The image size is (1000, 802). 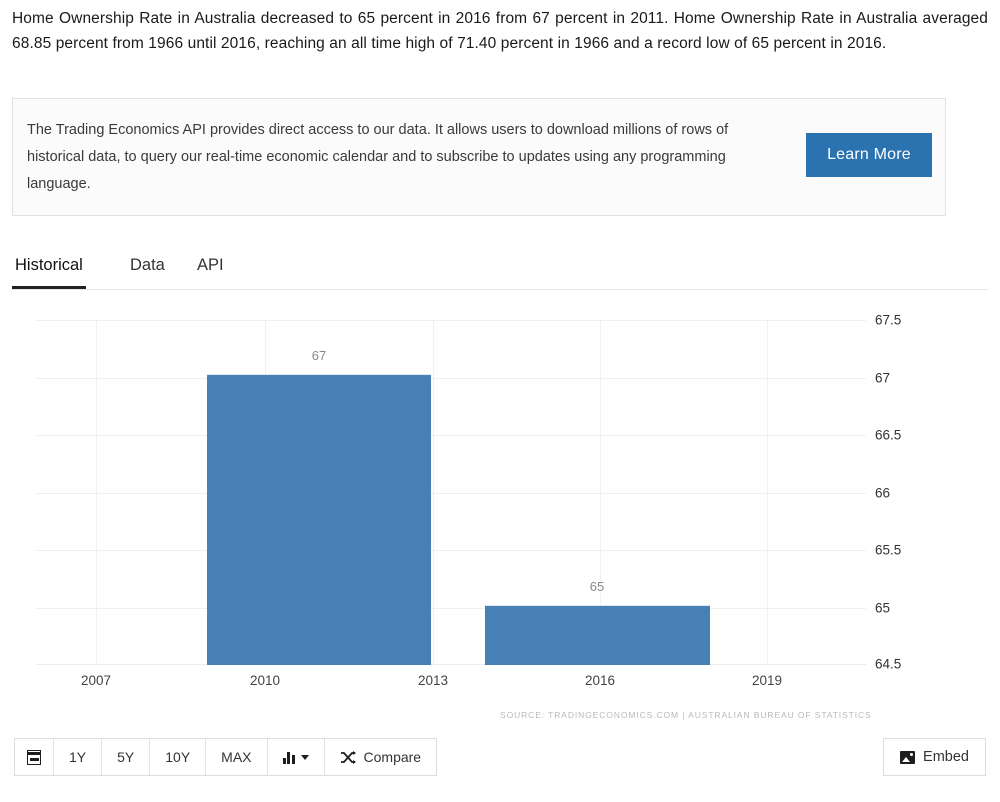 What do you see at coordinates (767, 492) in the screenshot?
I see `gridline-2019` at bounding box center [767, 492].